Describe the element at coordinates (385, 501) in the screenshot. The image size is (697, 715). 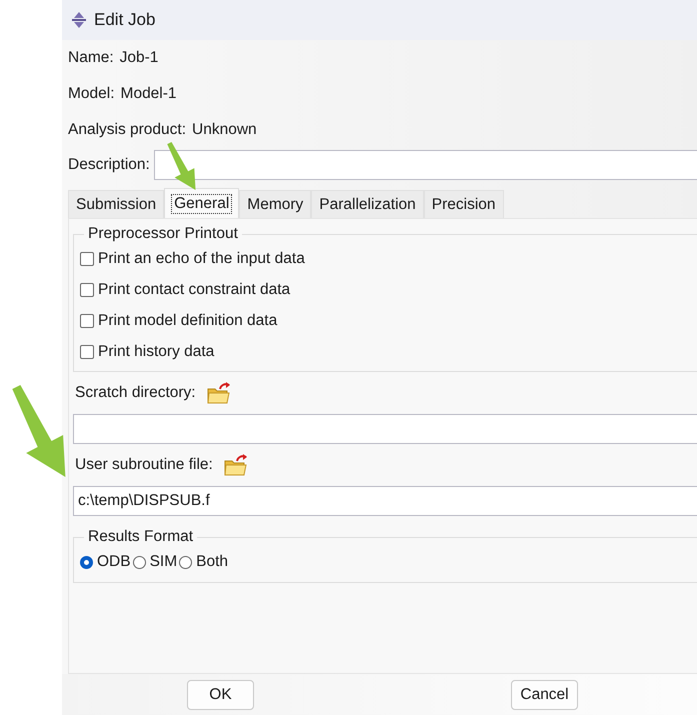
I see `file-path-field: c:\temp\DISPSUB.f` at that location.